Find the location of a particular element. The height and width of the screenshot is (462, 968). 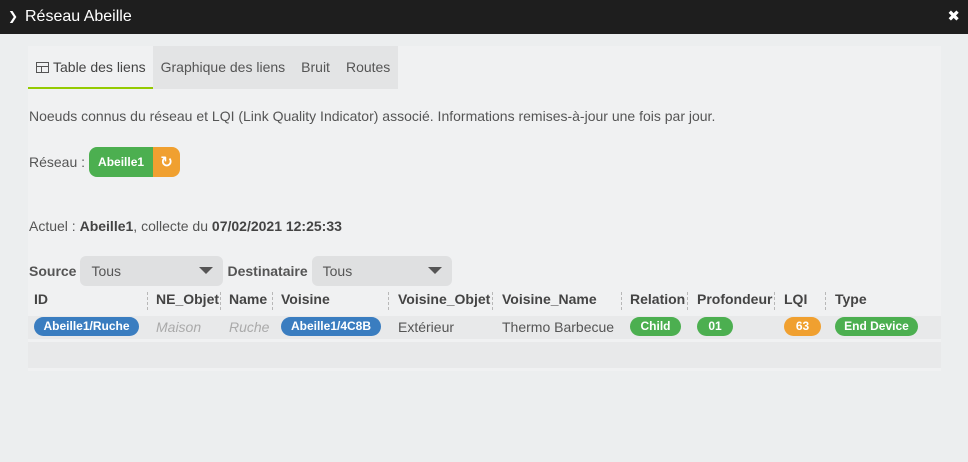

voisine-objet-cell: Extérieur is located at coordinates (426, 327).